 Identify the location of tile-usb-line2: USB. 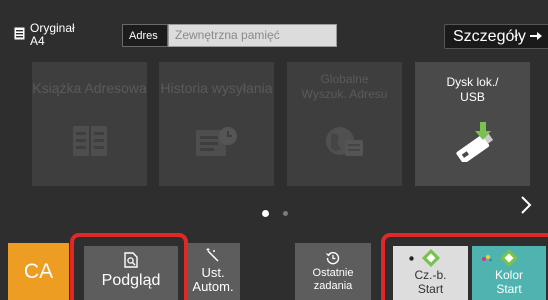
(472, 97).